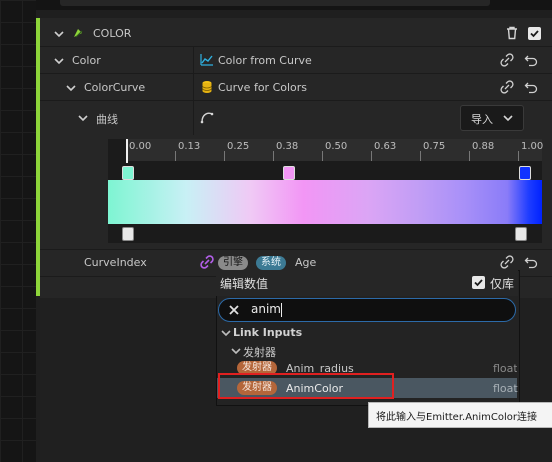 The image size is (552, 462). I want to click on subcategory-label: 发射器, so click(259, 352).